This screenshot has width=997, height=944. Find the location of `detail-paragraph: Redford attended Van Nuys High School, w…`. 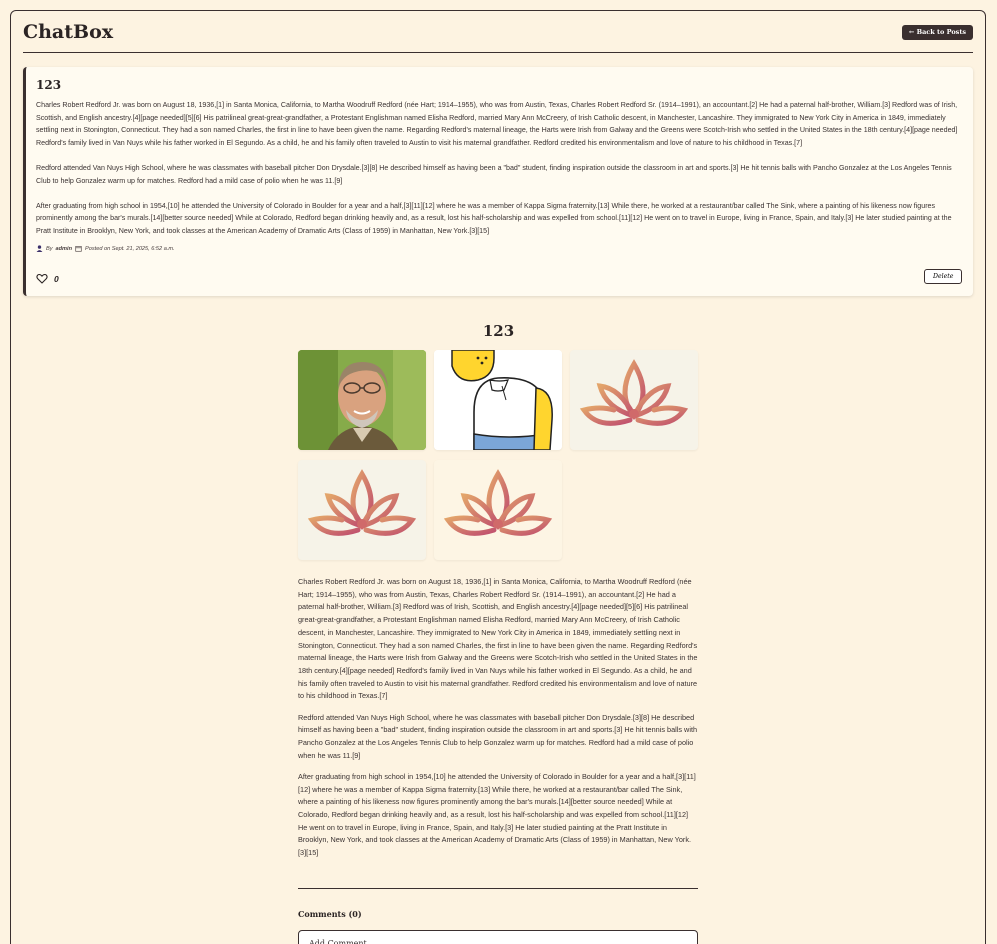

detail-paragraph: Redford attended Van Nuys High School, w… is located at coordinates (498, 736).